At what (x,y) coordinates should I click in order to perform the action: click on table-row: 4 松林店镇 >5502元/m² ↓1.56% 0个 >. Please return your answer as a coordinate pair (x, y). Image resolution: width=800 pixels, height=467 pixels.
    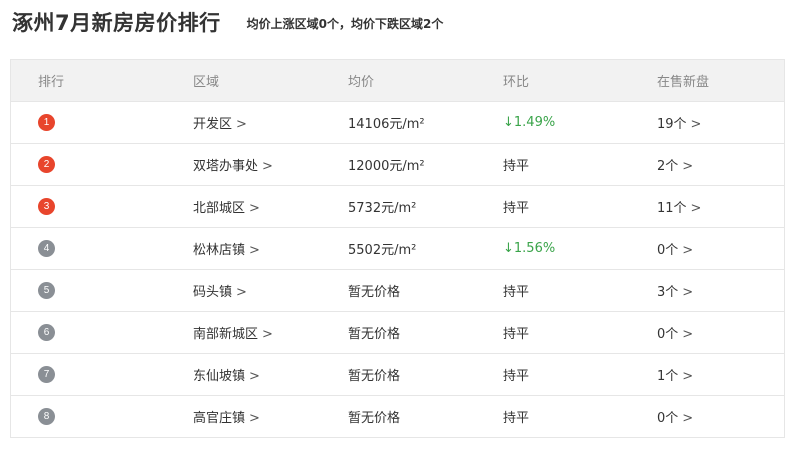
    Looking at the image, I should click on (397, 248).